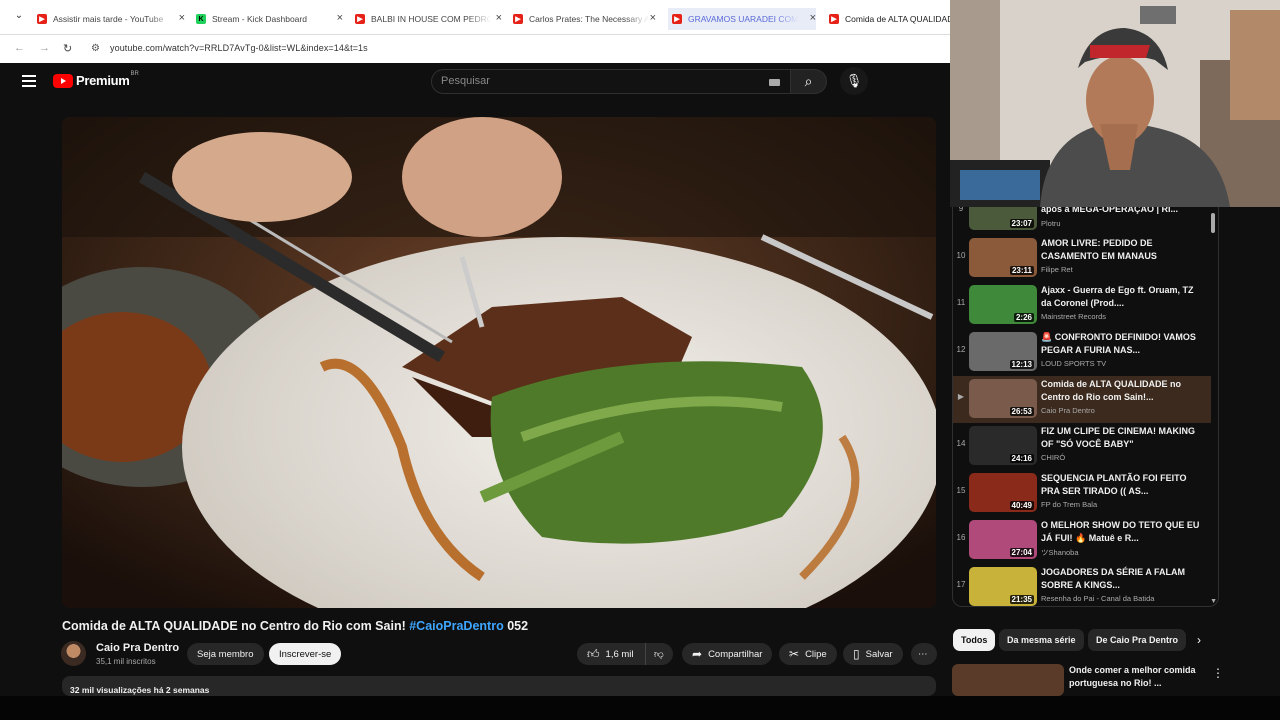 The image size is (1280, 720). What do you see at coordinates (1003, 539) in the screenshot?
I see `video-thumbnail: 27:04` at bounding box center [1003, 539].